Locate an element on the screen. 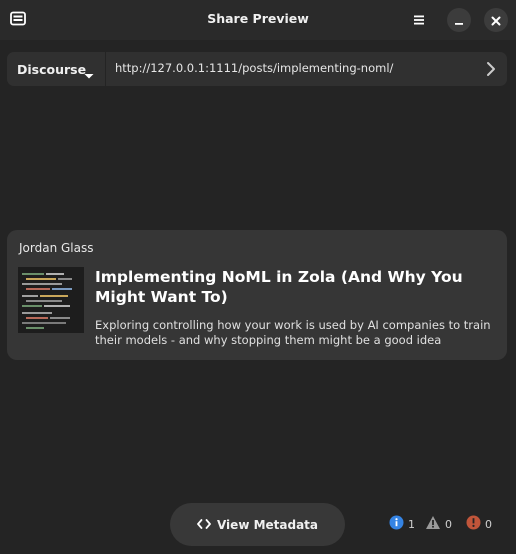 The height and width of the screenshot is (554, 516). close-icon is located at coordinates (496, 20).